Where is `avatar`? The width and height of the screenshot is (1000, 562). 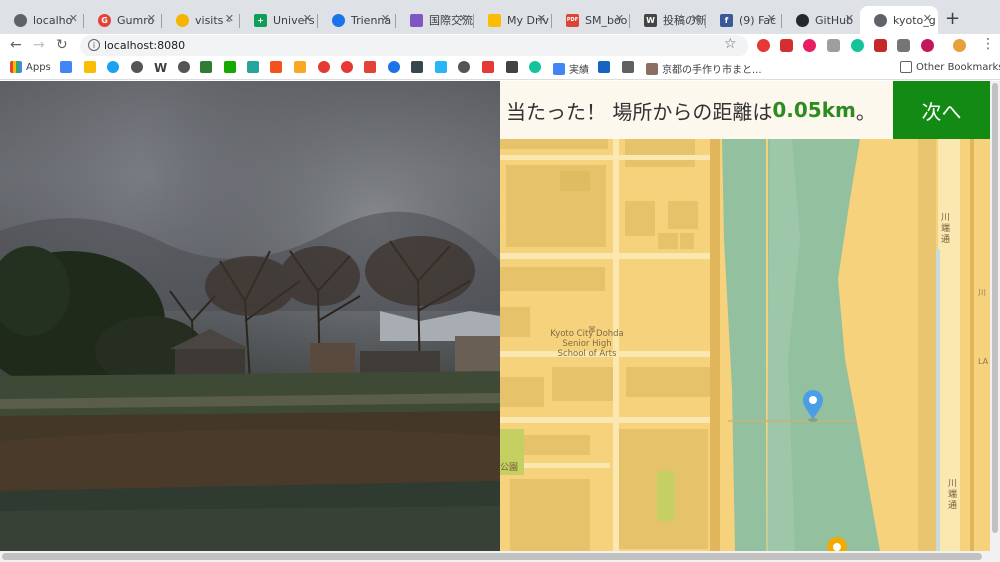 avatar is located at coordinates (959, 45).